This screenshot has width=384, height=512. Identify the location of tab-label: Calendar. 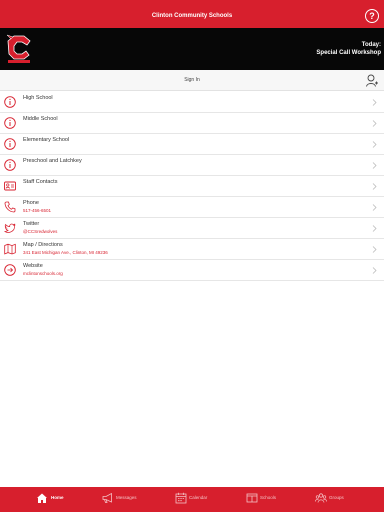
(198, 497).